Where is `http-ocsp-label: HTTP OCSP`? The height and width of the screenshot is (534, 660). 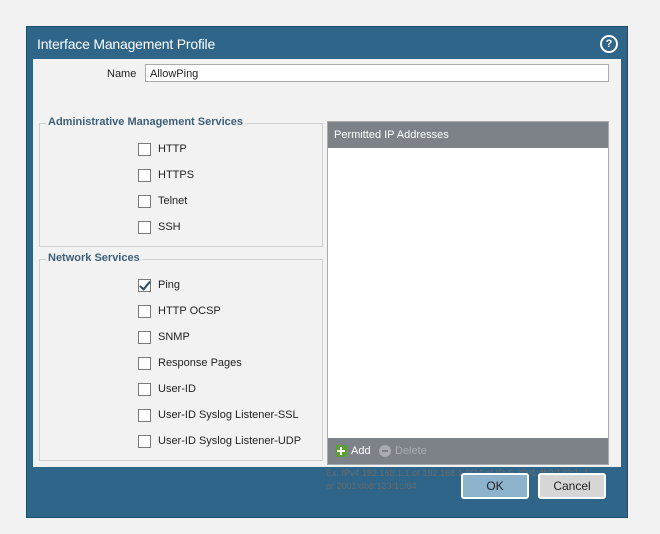
http-ocsp-label: HTTP OCSP is located at coordinates (189, 311).